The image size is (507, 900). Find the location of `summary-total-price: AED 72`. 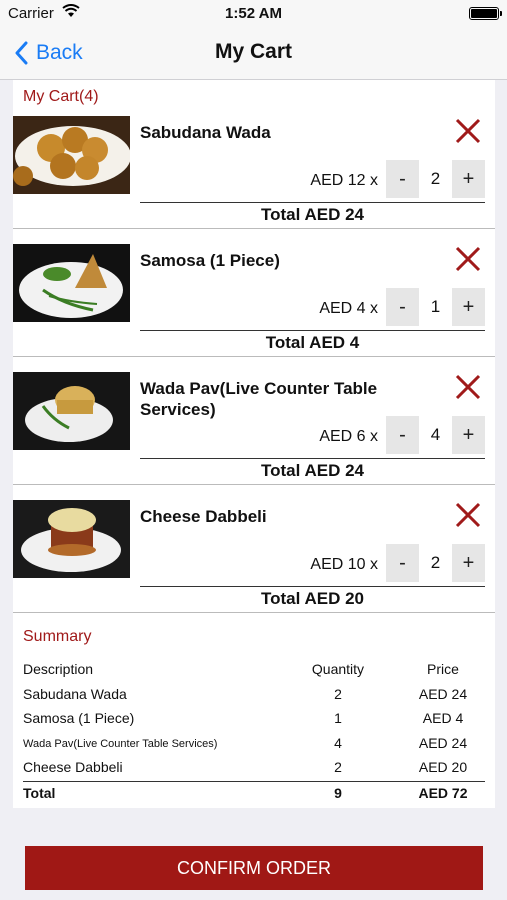

summary-total-price: AED 72 is located at coordinates (443, 792).